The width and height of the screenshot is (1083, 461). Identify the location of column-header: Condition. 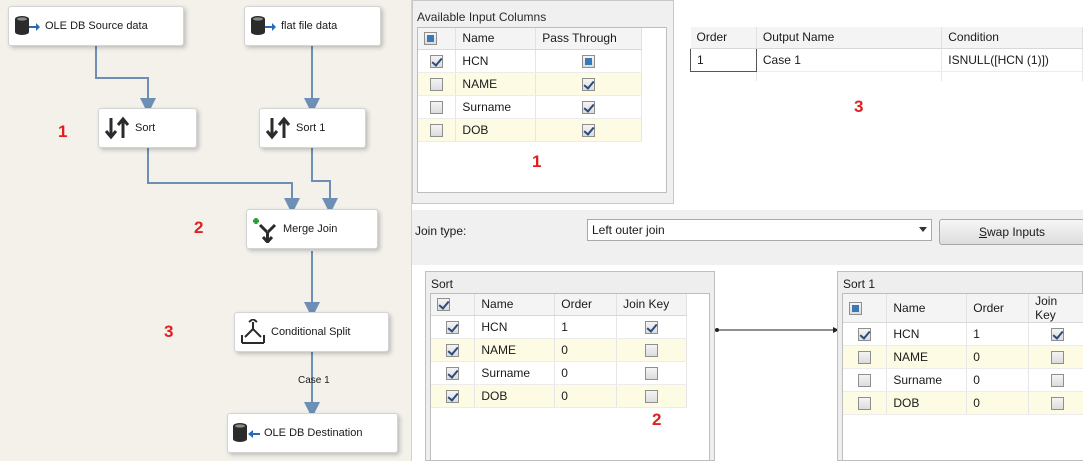
(1012, 38).